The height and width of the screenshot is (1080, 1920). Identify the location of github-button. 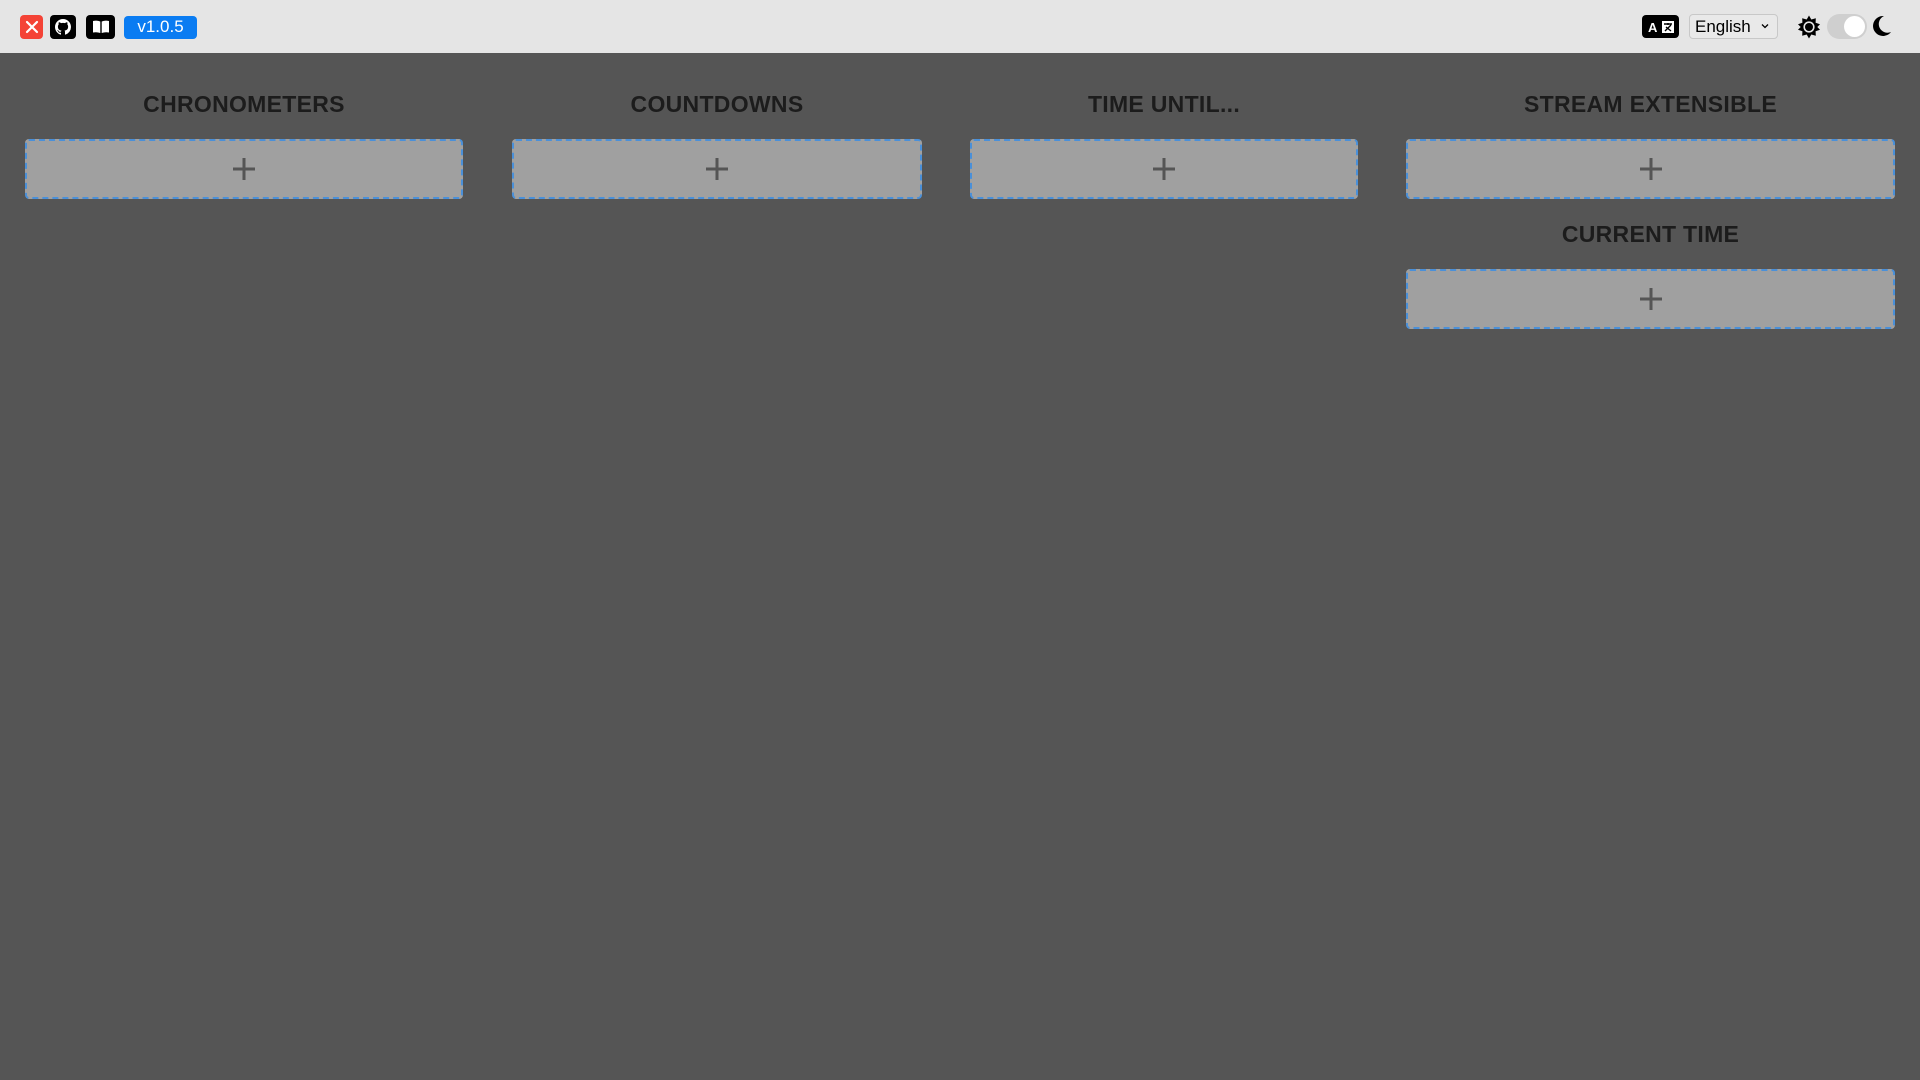
(63, 27).